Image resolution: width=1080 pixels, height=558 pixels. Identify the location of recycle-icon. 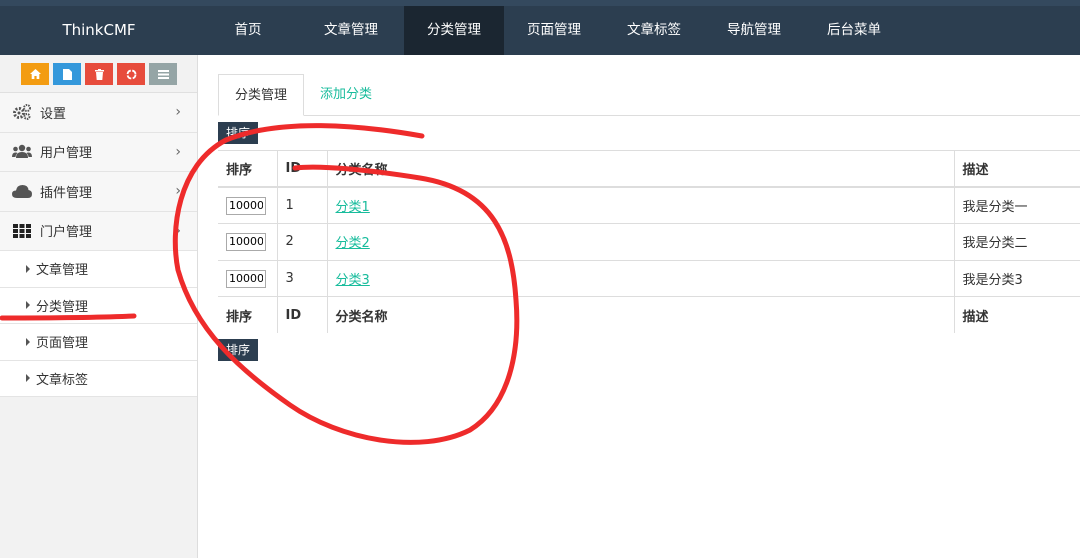
(131, 74).